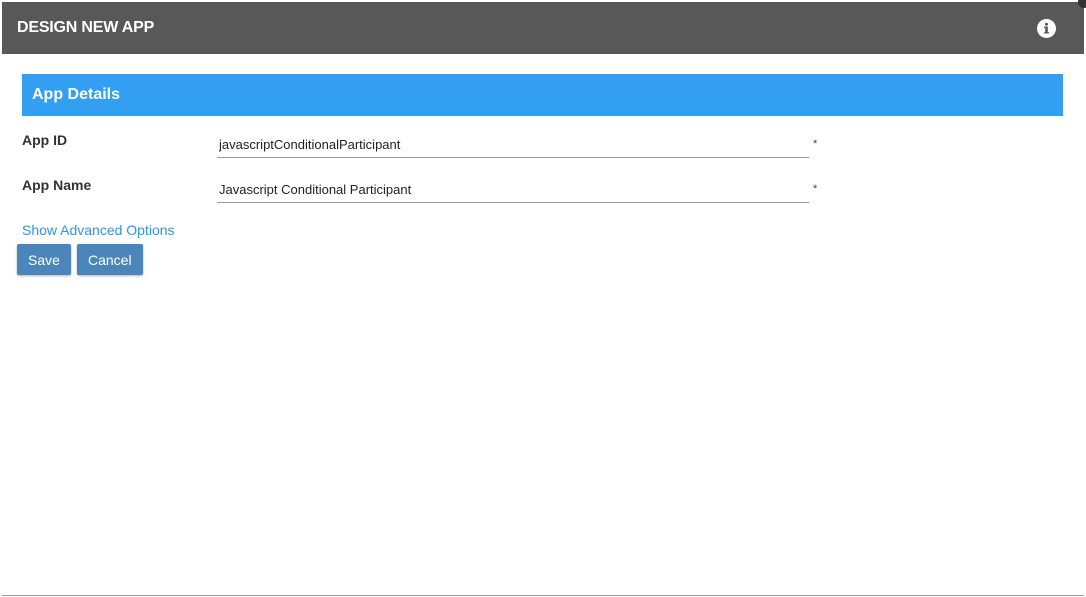 Image resolution: width=1086 pixels, height=597 pixels. What do you see at coordinates (543, 28) in the screenshot?
I see `dialog-header: DESIGN NEW APP` at bounding box center [543, 28].